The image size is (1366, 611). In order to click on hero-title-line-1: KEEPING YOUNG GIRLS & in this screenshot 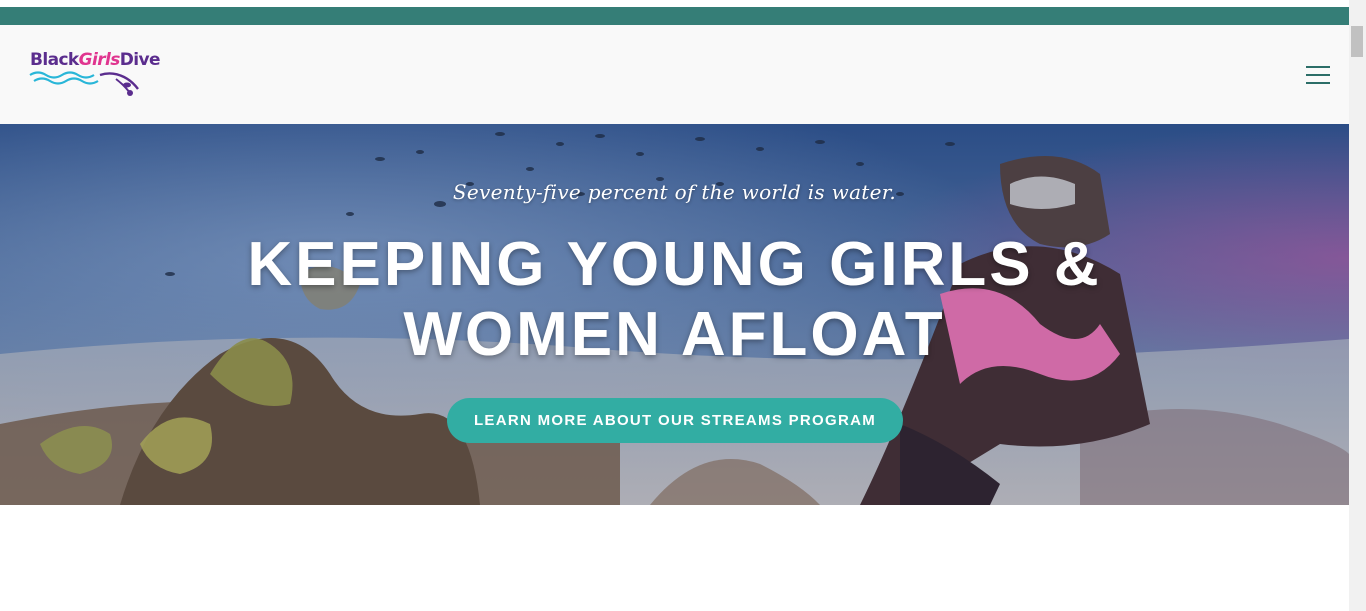, I will do `click(674, 264)`.